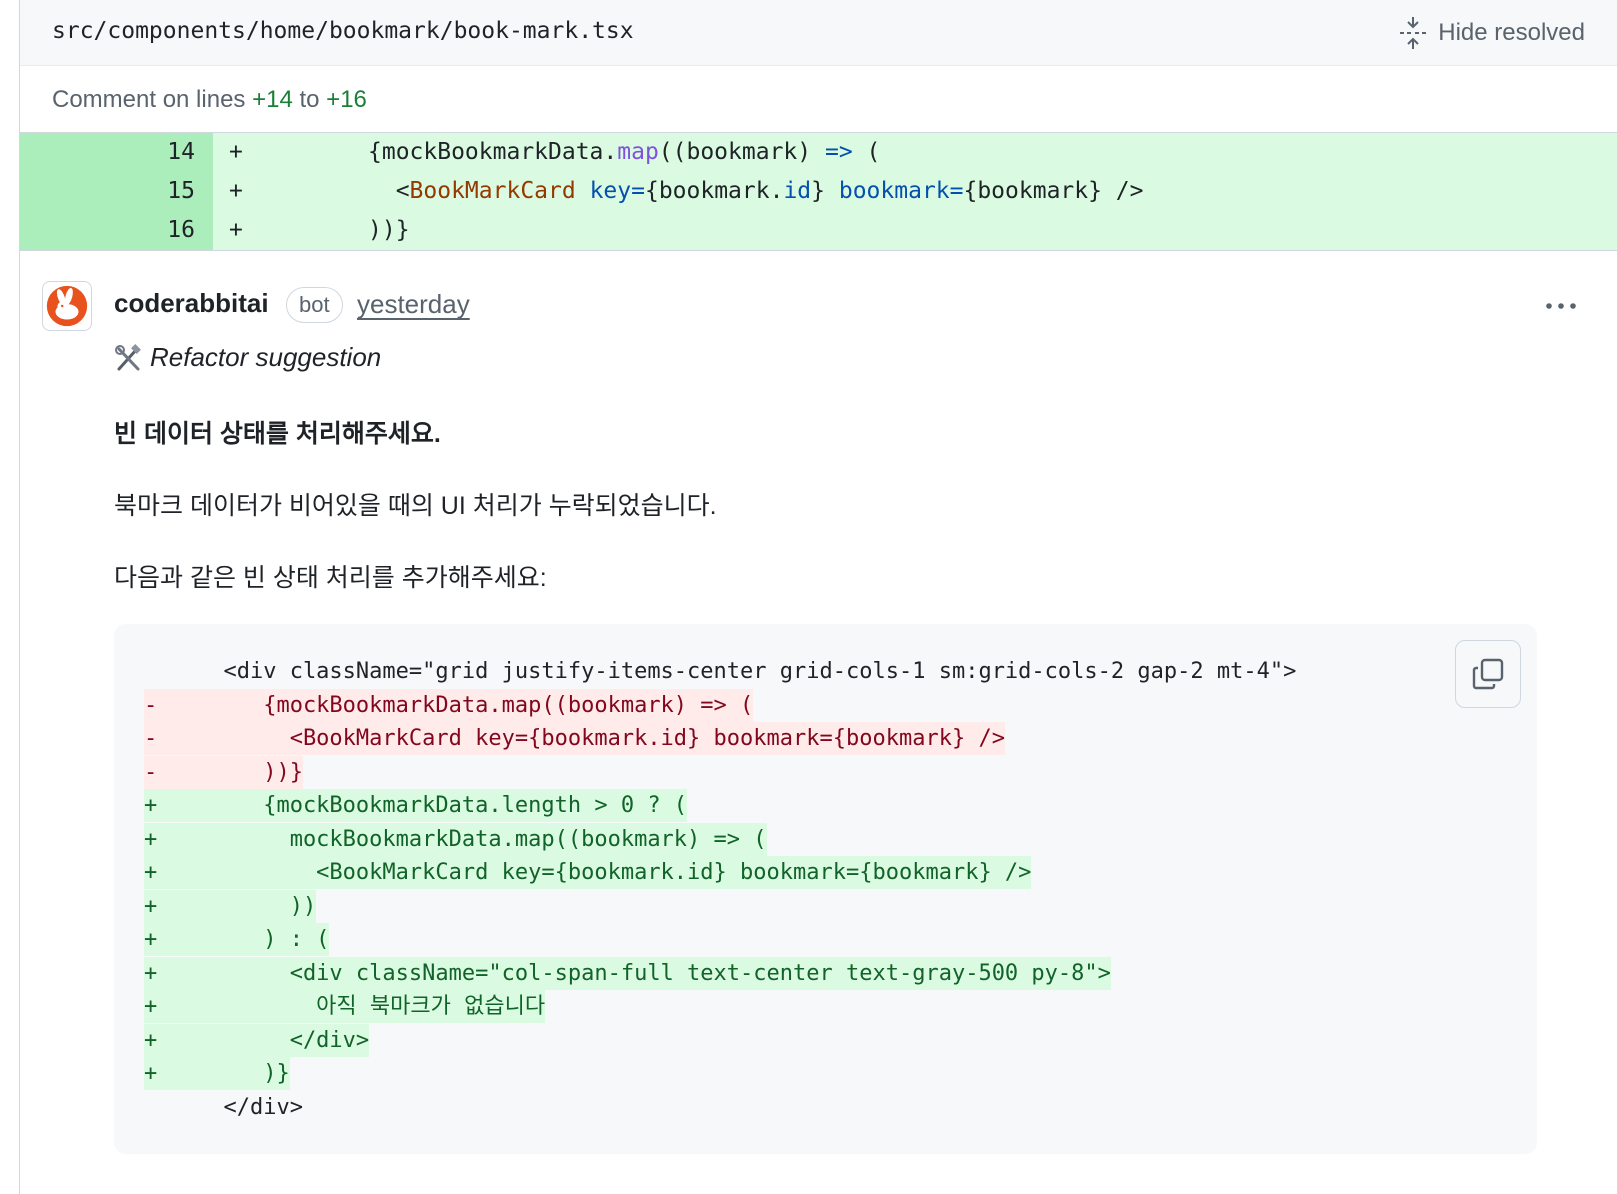 Image resolution: width=1618 pixels, height=1194 pixels. I want to click on code-line-added: + ) : (, so click(237, 939).